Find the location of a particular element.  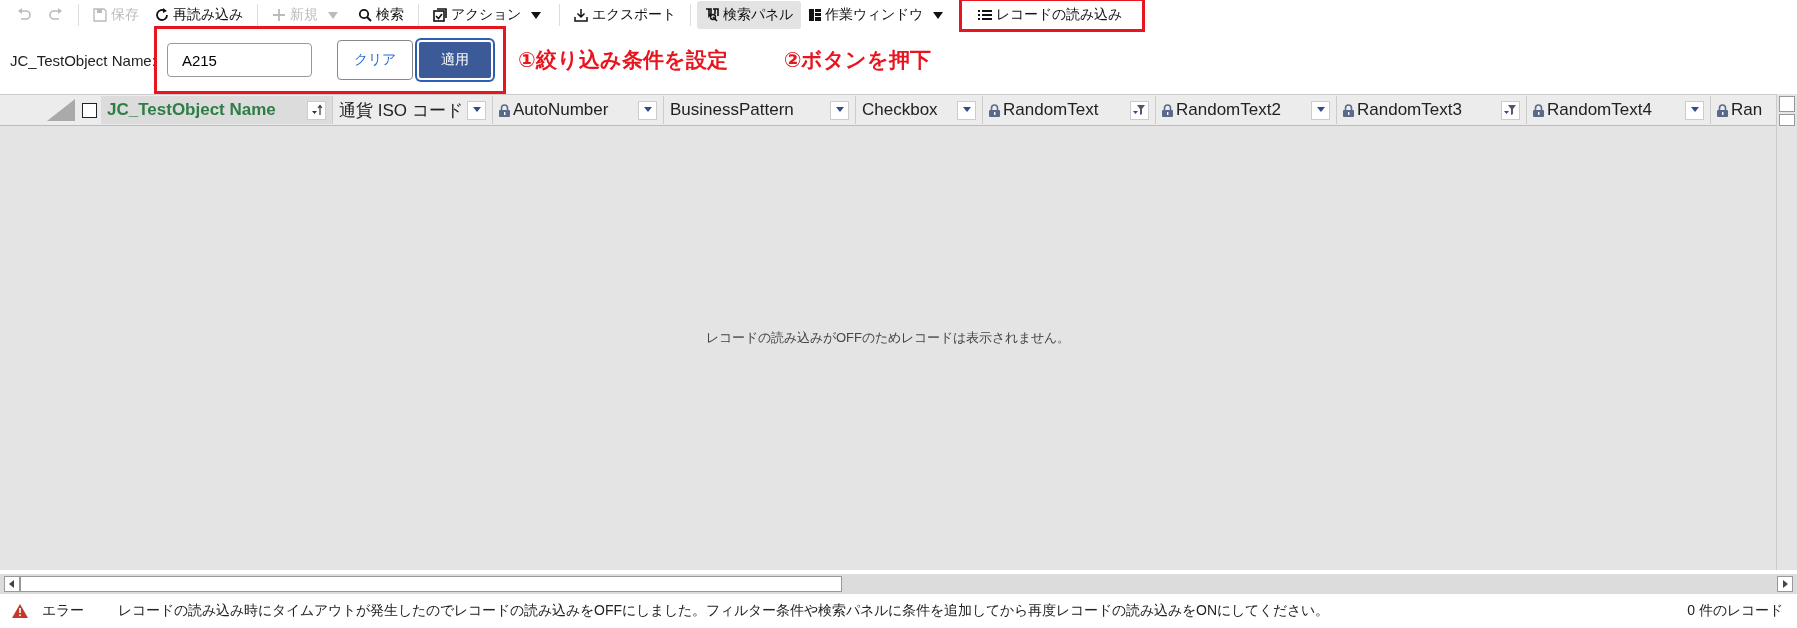

plus-icon is located at coordinates (279, 15).